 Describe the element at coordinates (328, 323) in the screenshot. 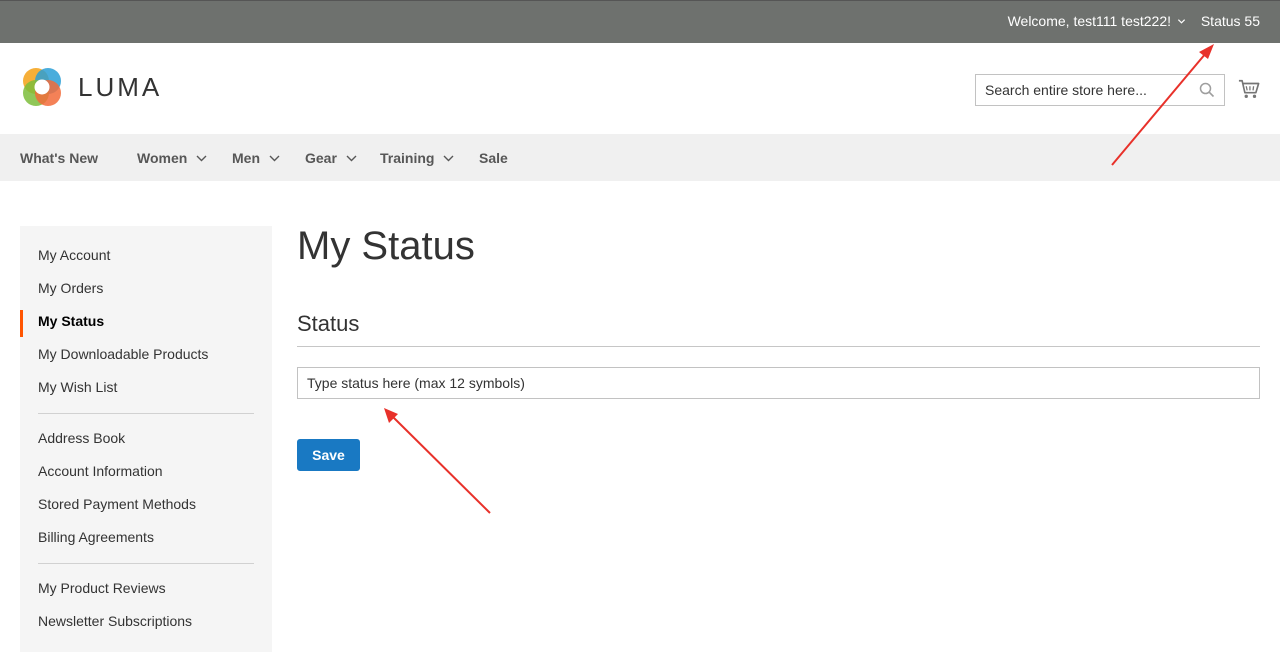

I see `section-title: Status` at that location.